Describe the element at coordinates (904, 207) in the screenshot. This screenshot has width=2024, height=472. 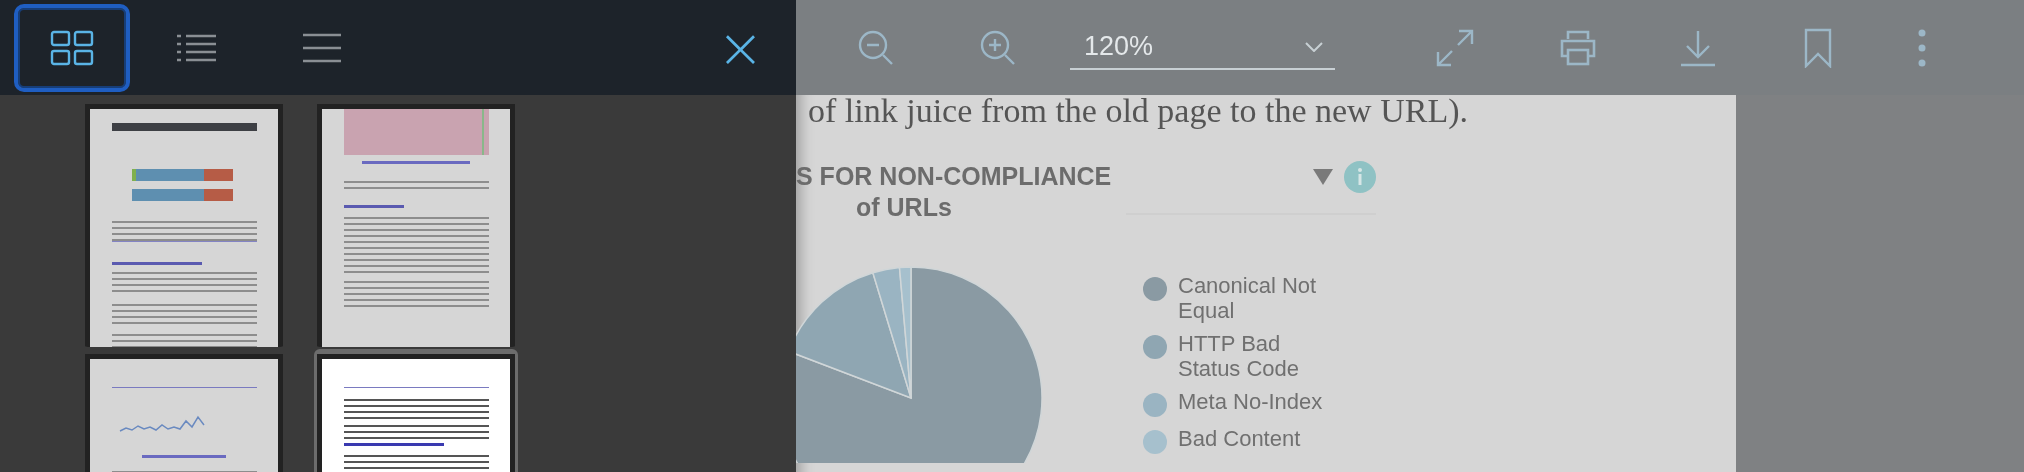
I see `chart-title: of URLs` at that location.